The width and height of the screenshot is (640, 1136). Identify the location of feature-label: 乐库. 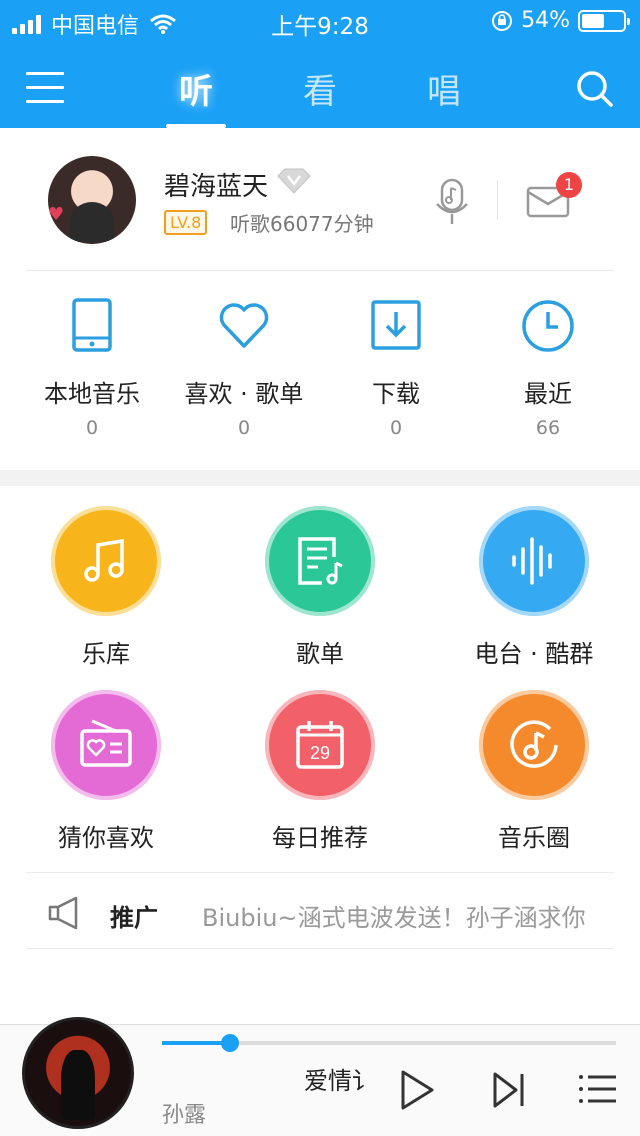
(106, 654).